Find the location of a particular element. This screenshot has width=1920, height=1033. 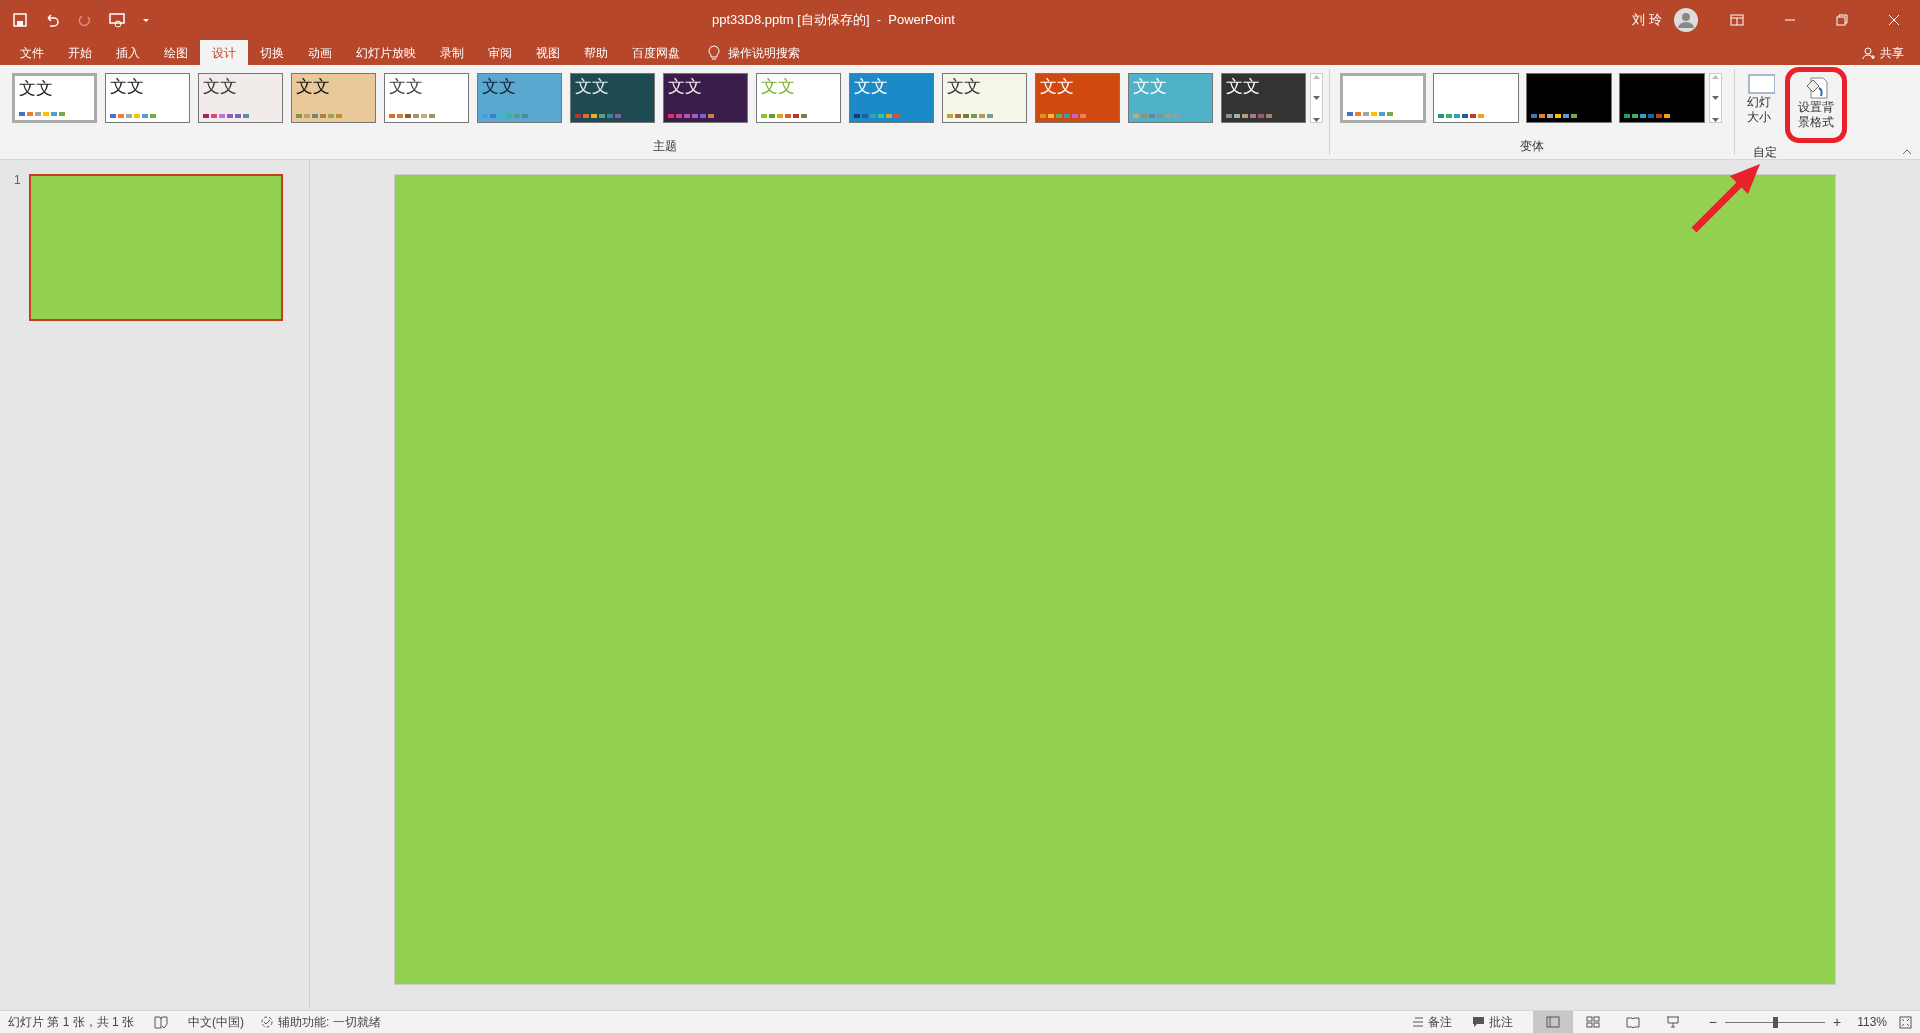

ribbon-tab: 审阅 is located at coordinates (500, 52).